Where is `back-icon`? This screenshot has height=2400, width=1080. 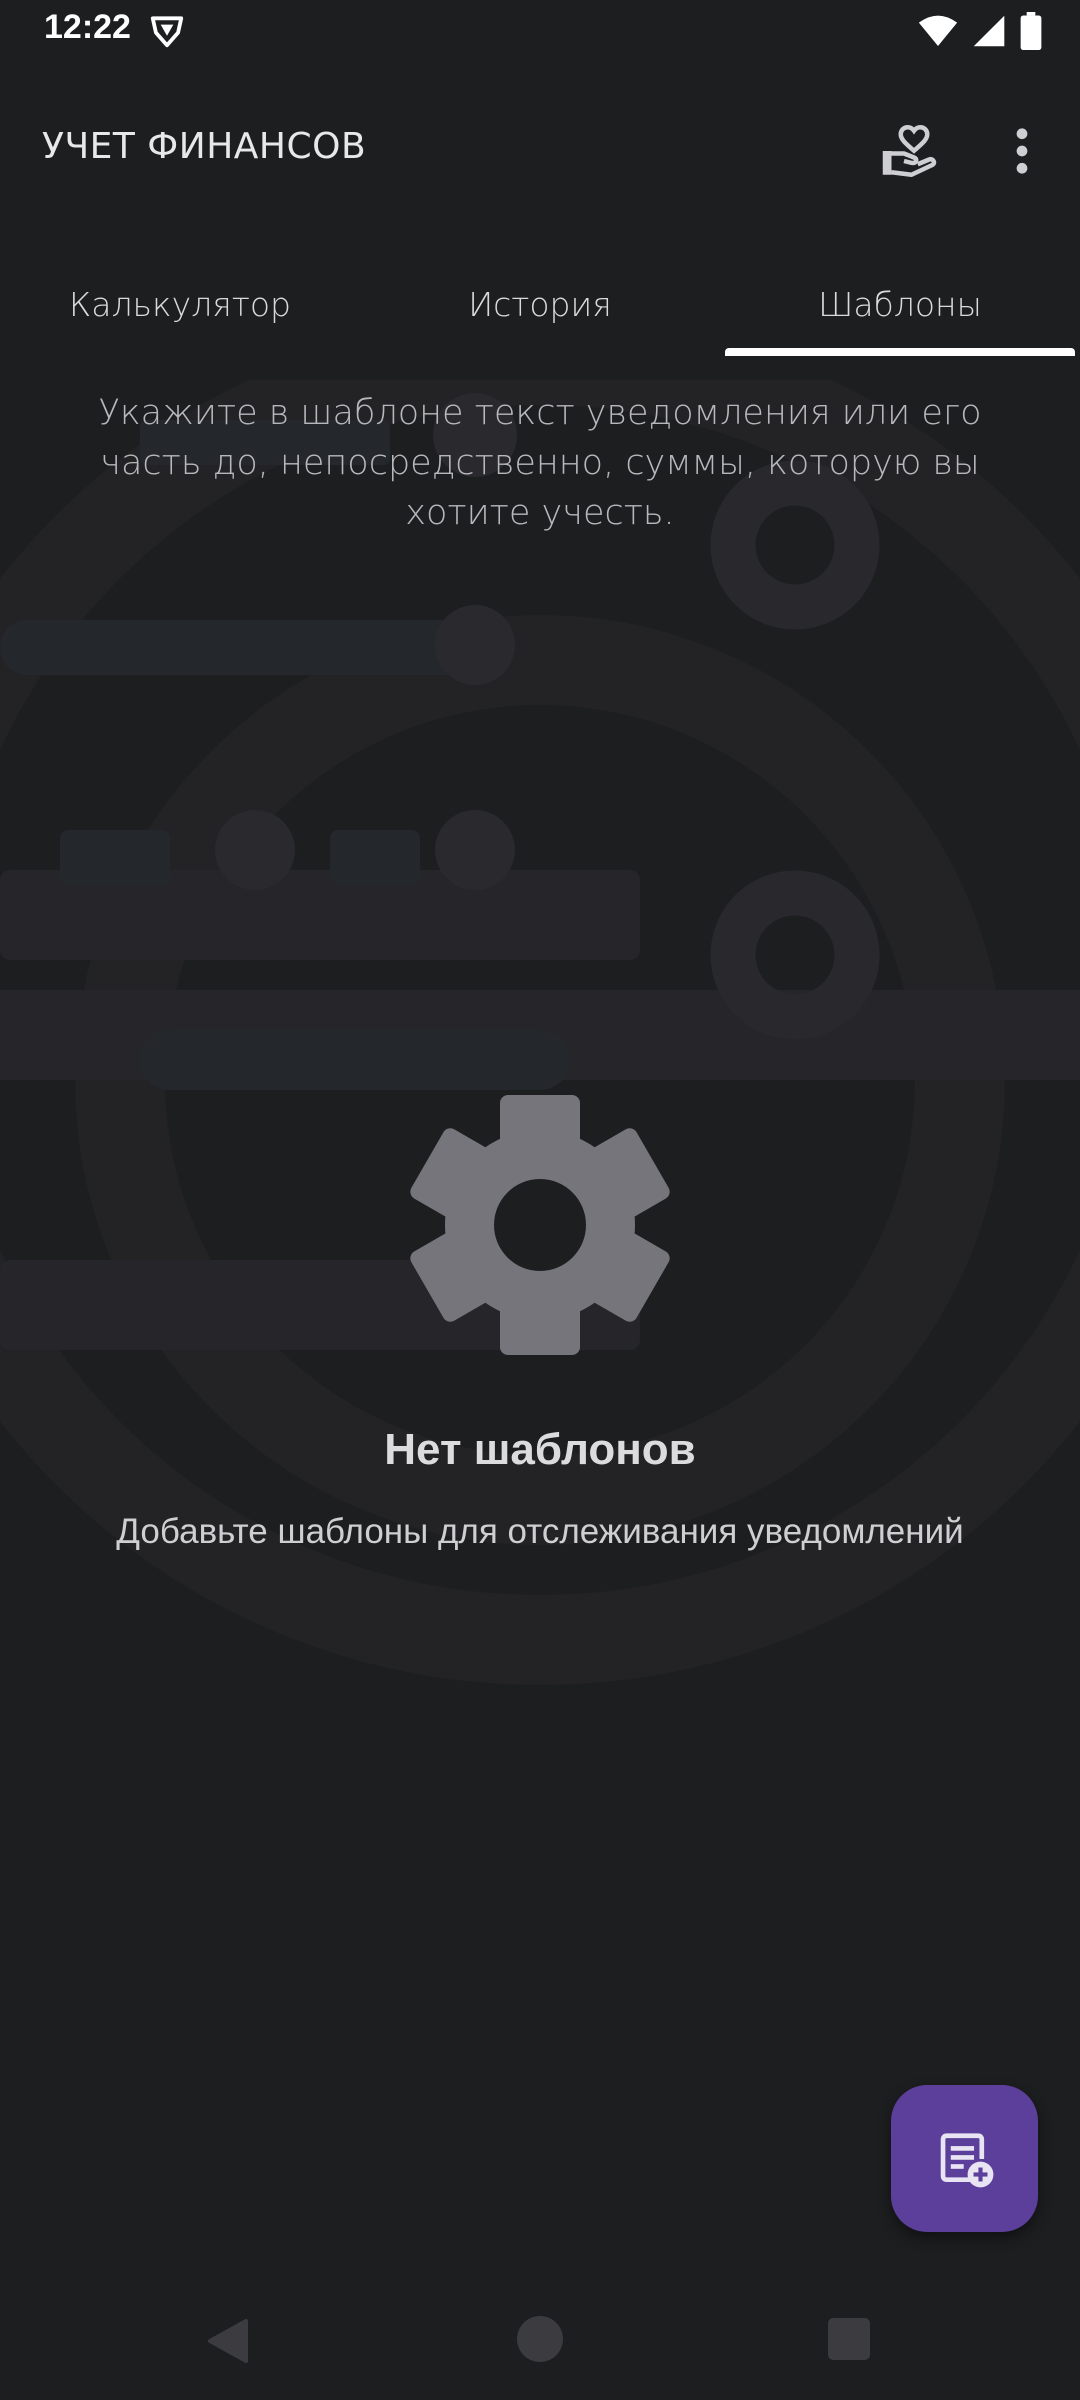 back-icon is located at coordinates (228, 2341).